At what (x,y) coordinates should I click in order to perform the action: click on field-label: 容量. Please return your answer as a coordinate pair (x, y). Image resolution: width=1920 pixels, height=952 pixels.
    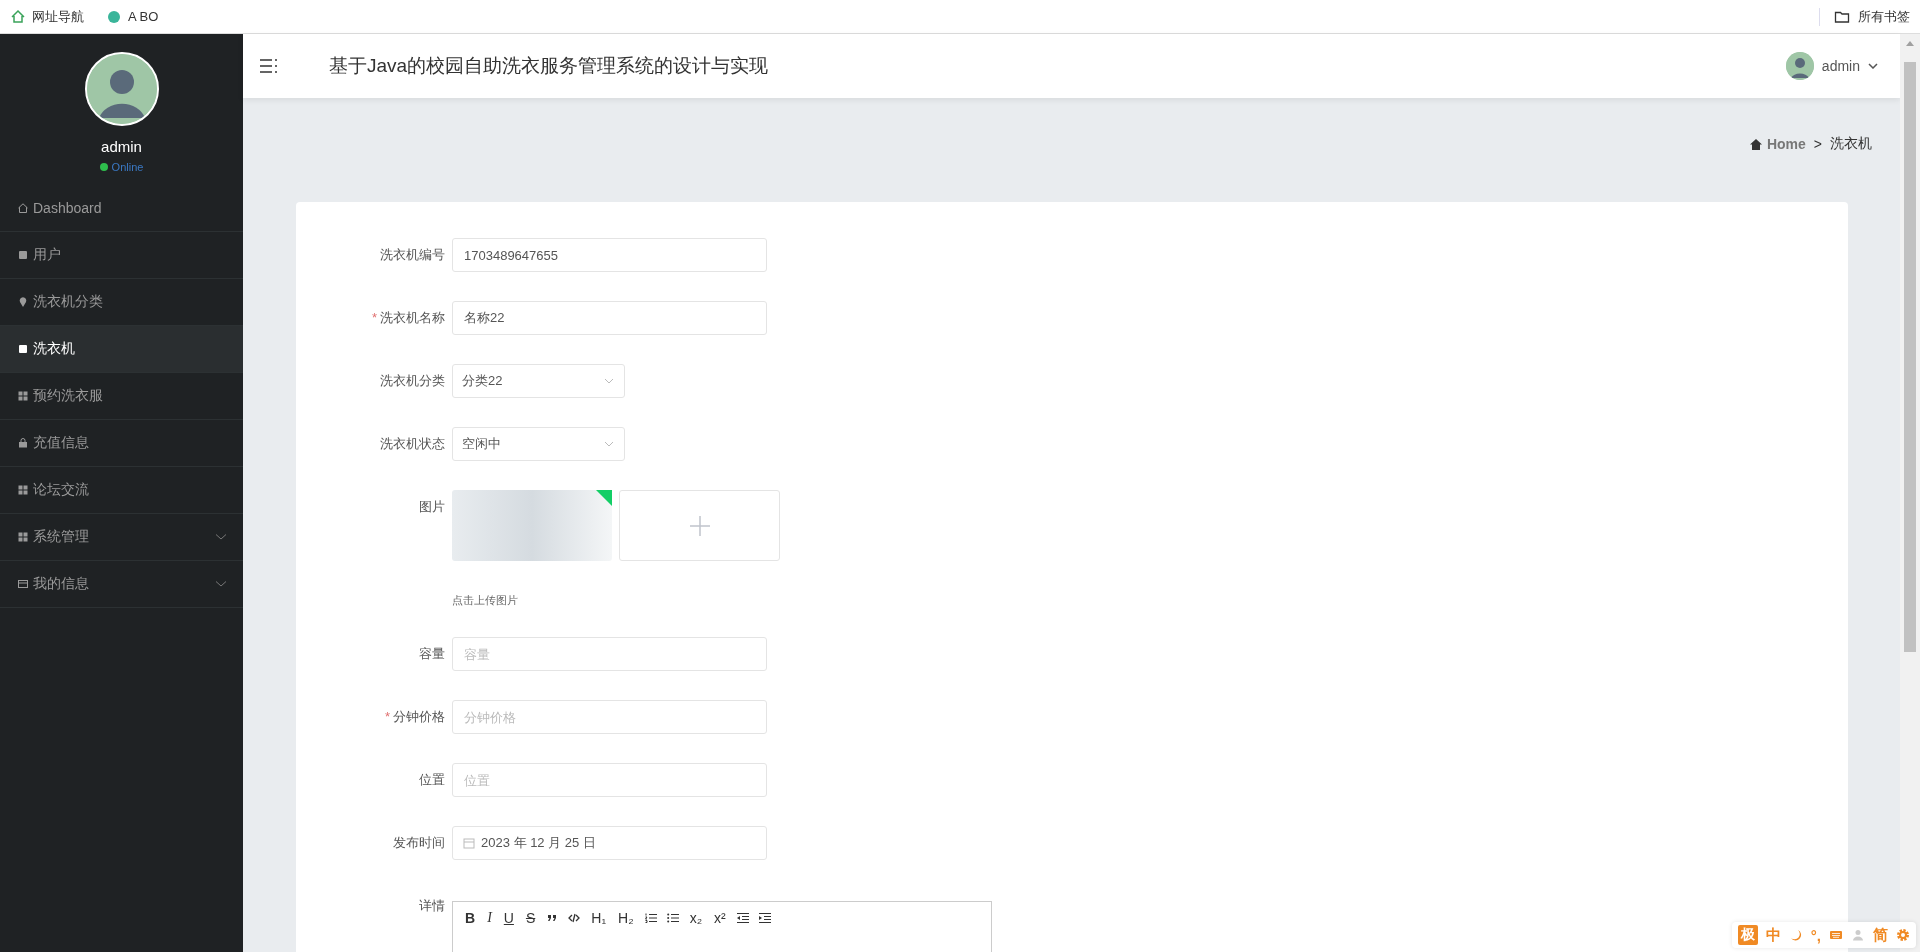
    Looking at the image, I should click on (432, 654).